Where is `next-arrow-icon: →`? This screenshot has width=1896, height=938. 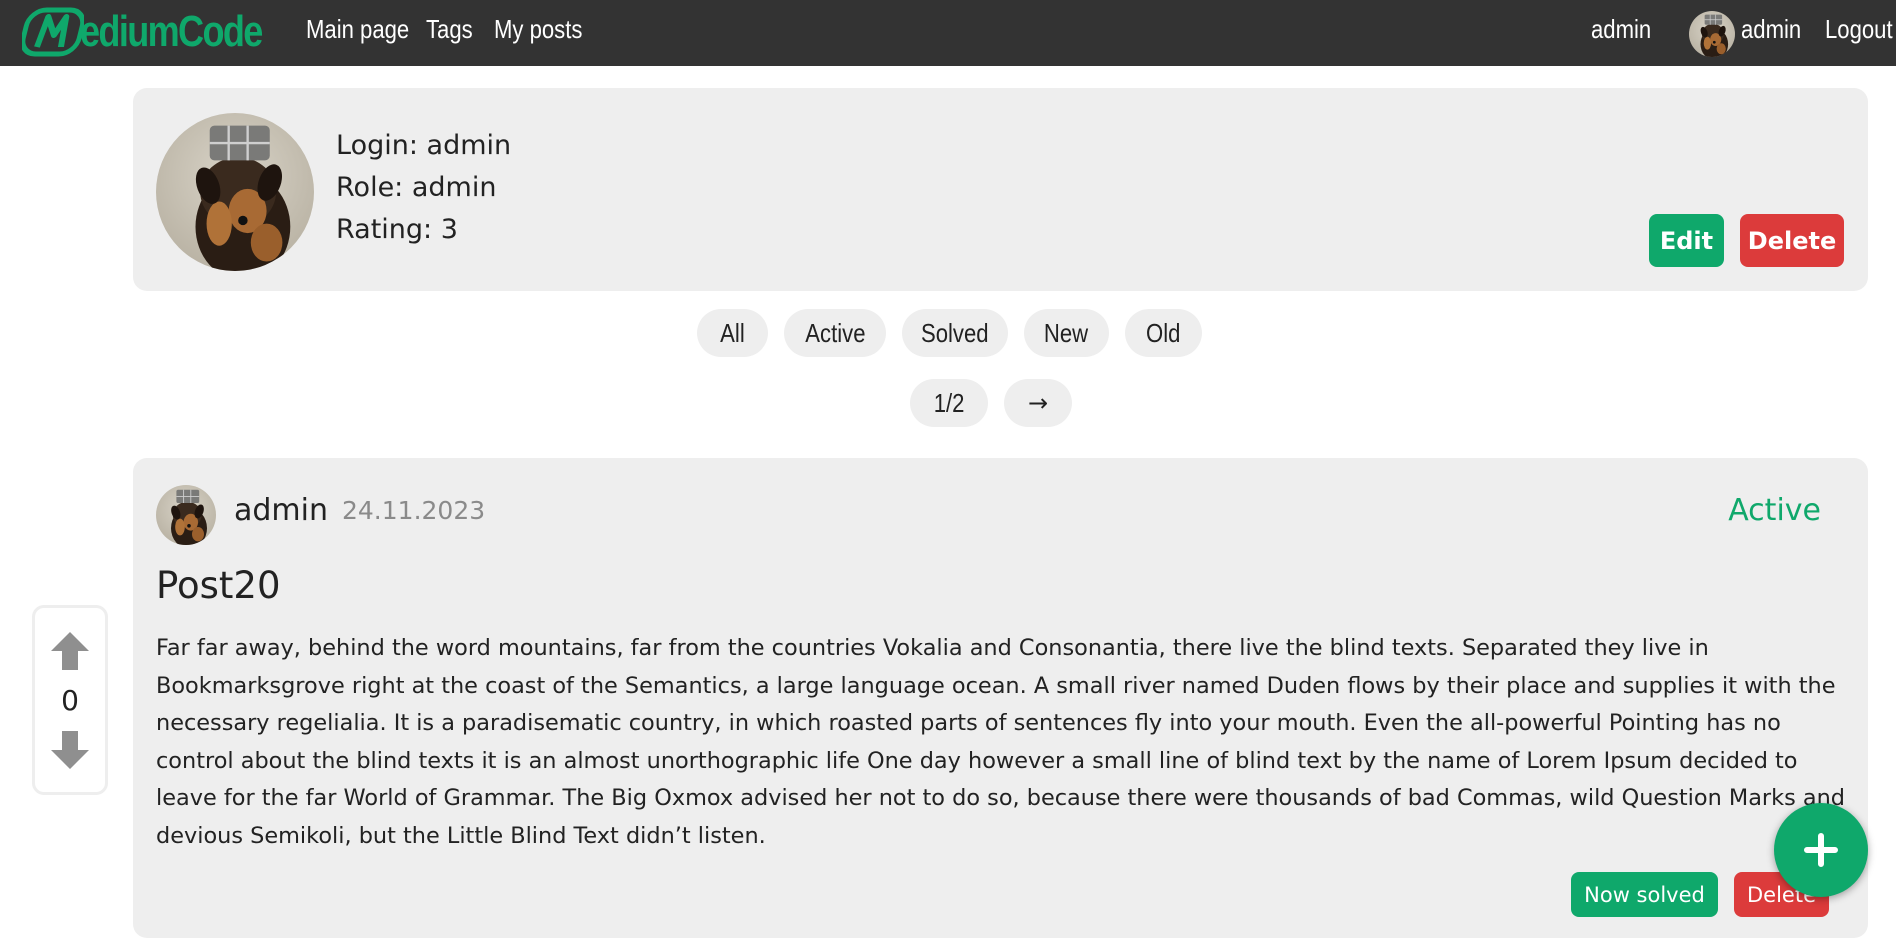 next-arrow-icon: → is located at coordinates (1038, 403).